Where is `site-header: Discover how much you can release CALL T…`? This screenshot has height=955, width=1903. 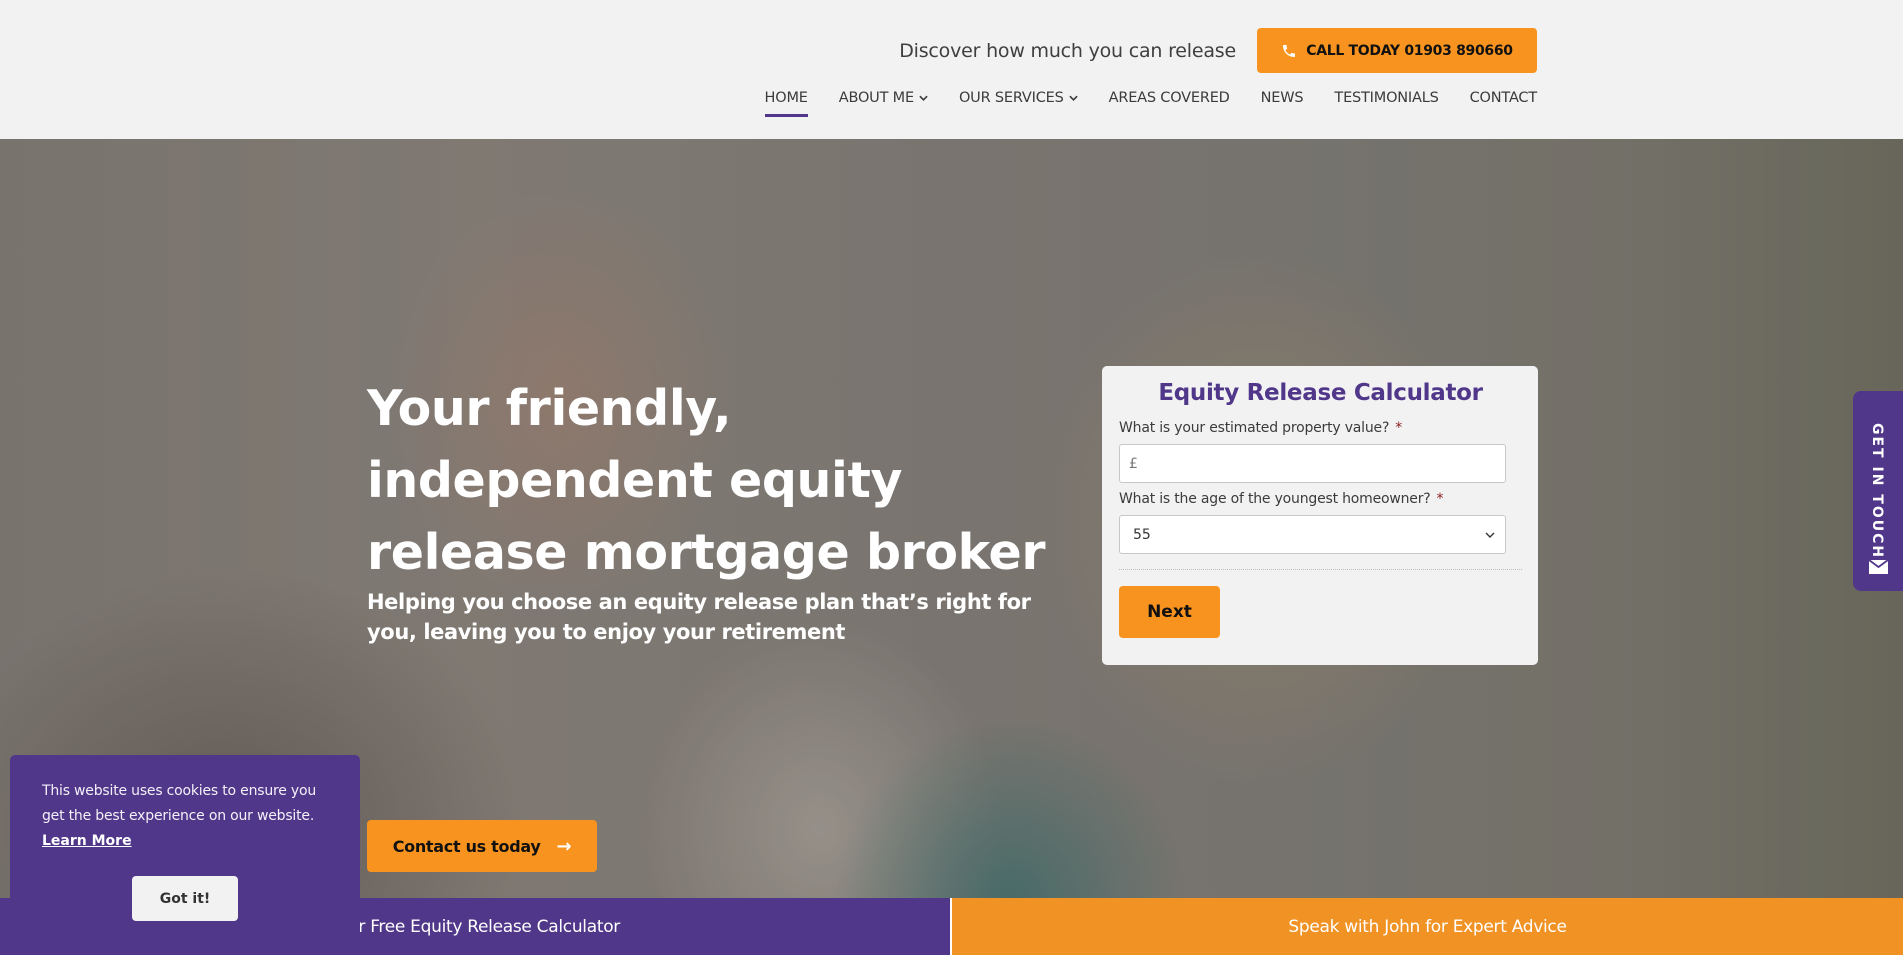 site-header: Discover how much you can release CALL T… is located at coordinates (951, 69).